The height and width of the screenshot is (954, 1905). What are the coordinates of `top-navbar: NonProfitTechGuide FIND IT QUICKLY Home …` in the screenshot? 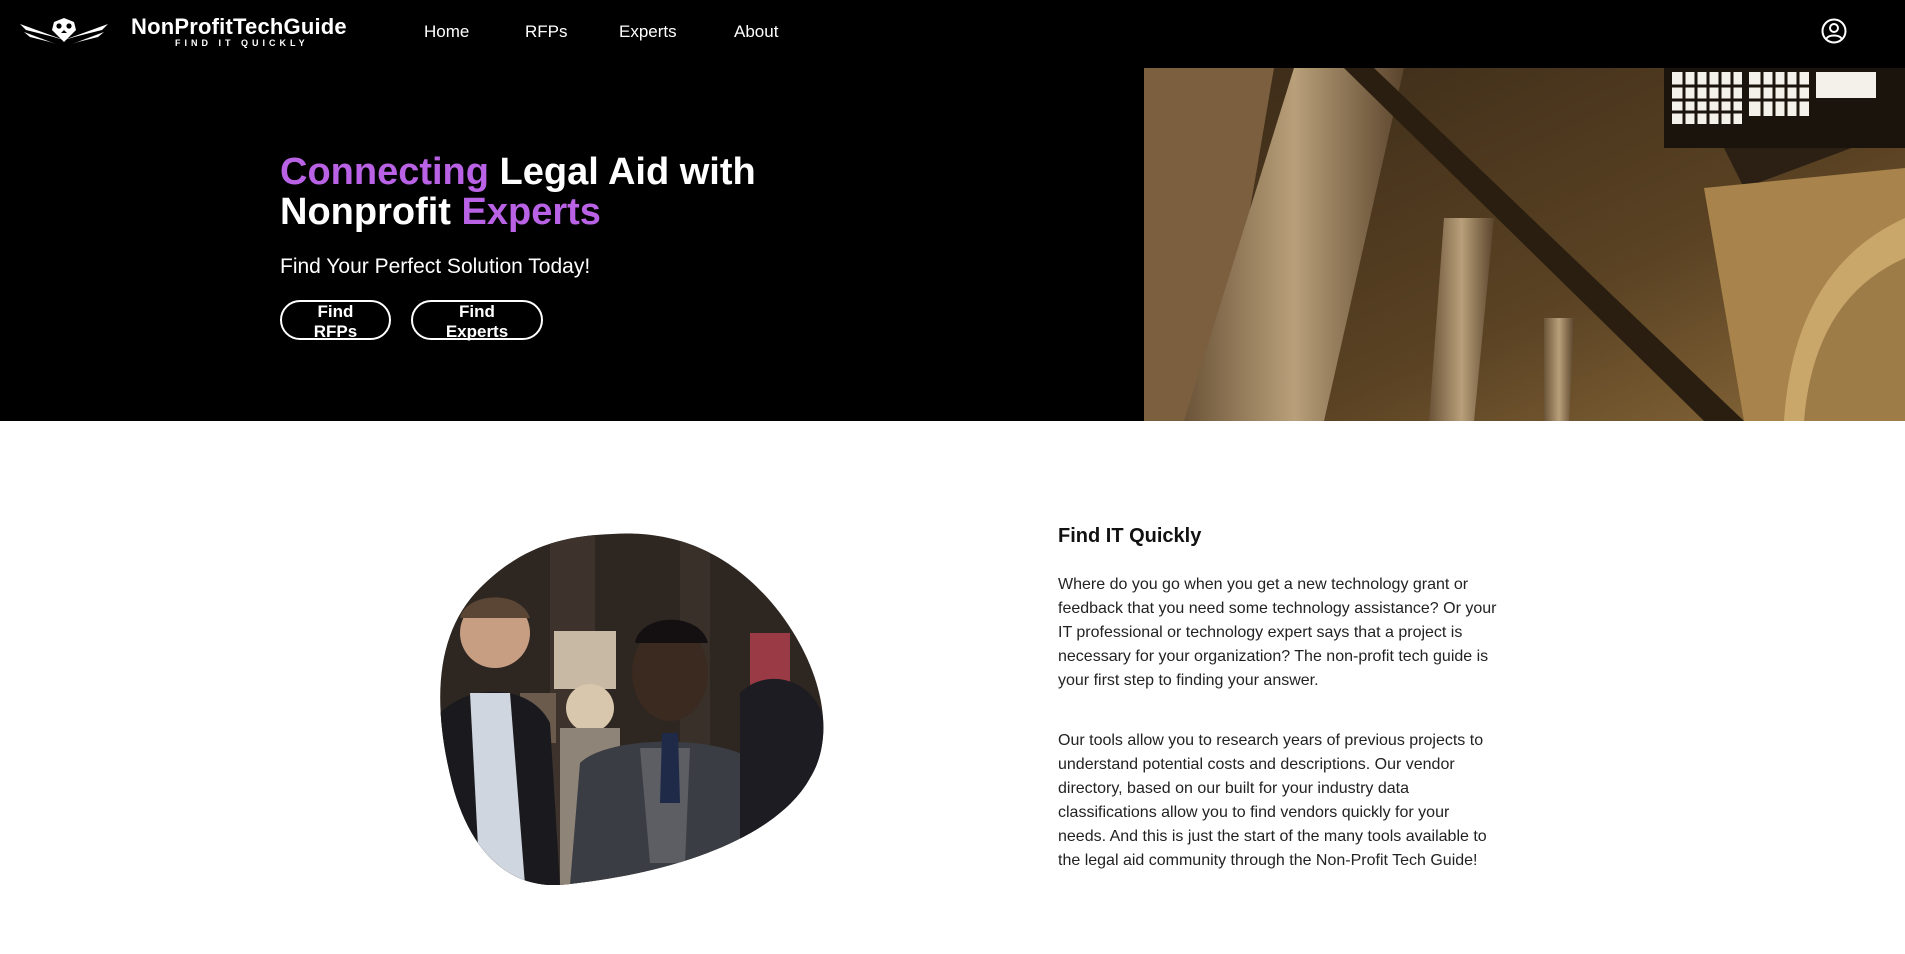 It's located at (952, 34).